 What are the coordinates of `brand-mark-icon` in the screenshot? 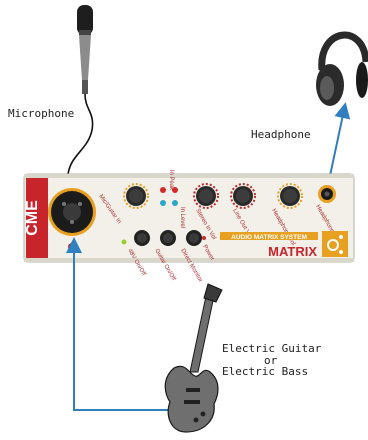 It's located at (335, 244).